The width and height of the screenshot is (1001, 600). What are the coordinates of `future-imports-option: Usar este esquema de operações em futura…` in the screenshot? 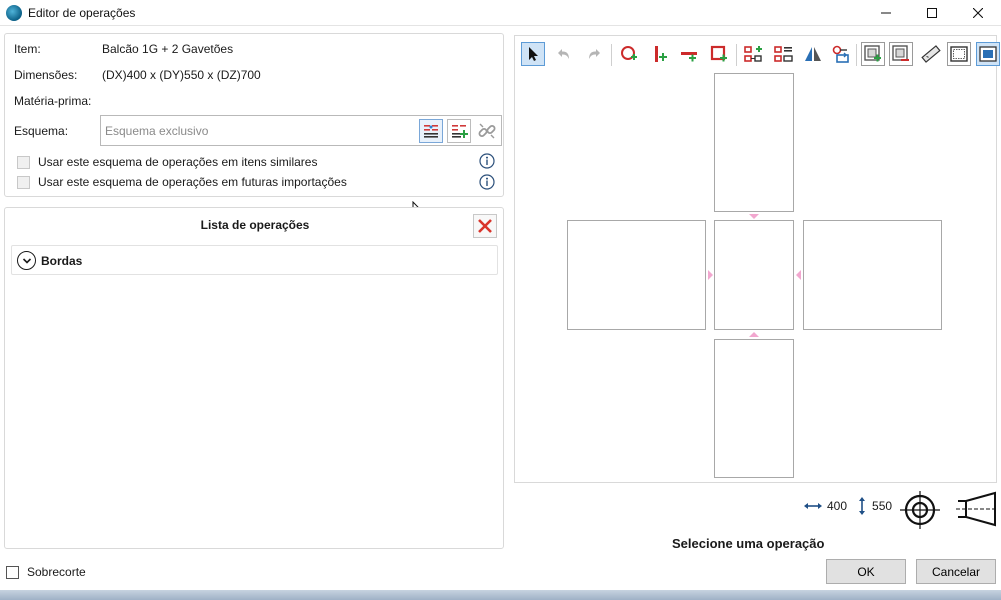 It's located at (182, 182).